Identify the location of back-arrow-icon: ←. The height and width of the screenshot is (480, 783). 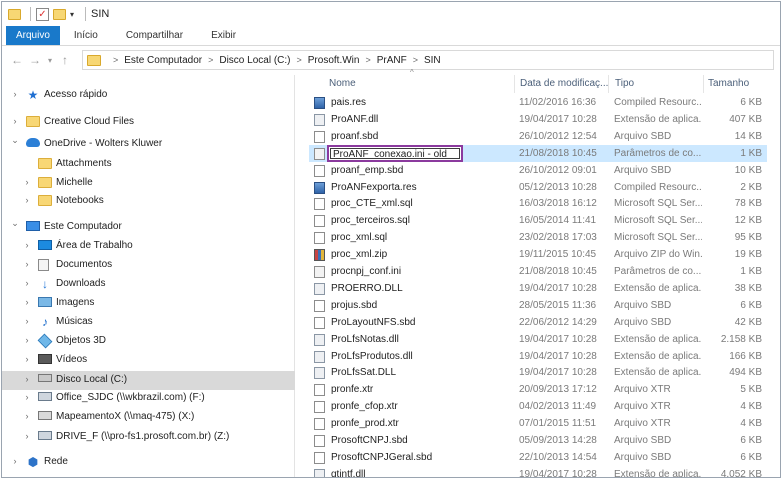
(17, 60).